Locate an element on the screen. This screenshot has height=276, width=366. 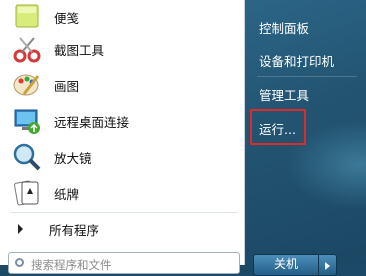
program-item-magnifier: 放大镜 is located at coordinates (123, 157).